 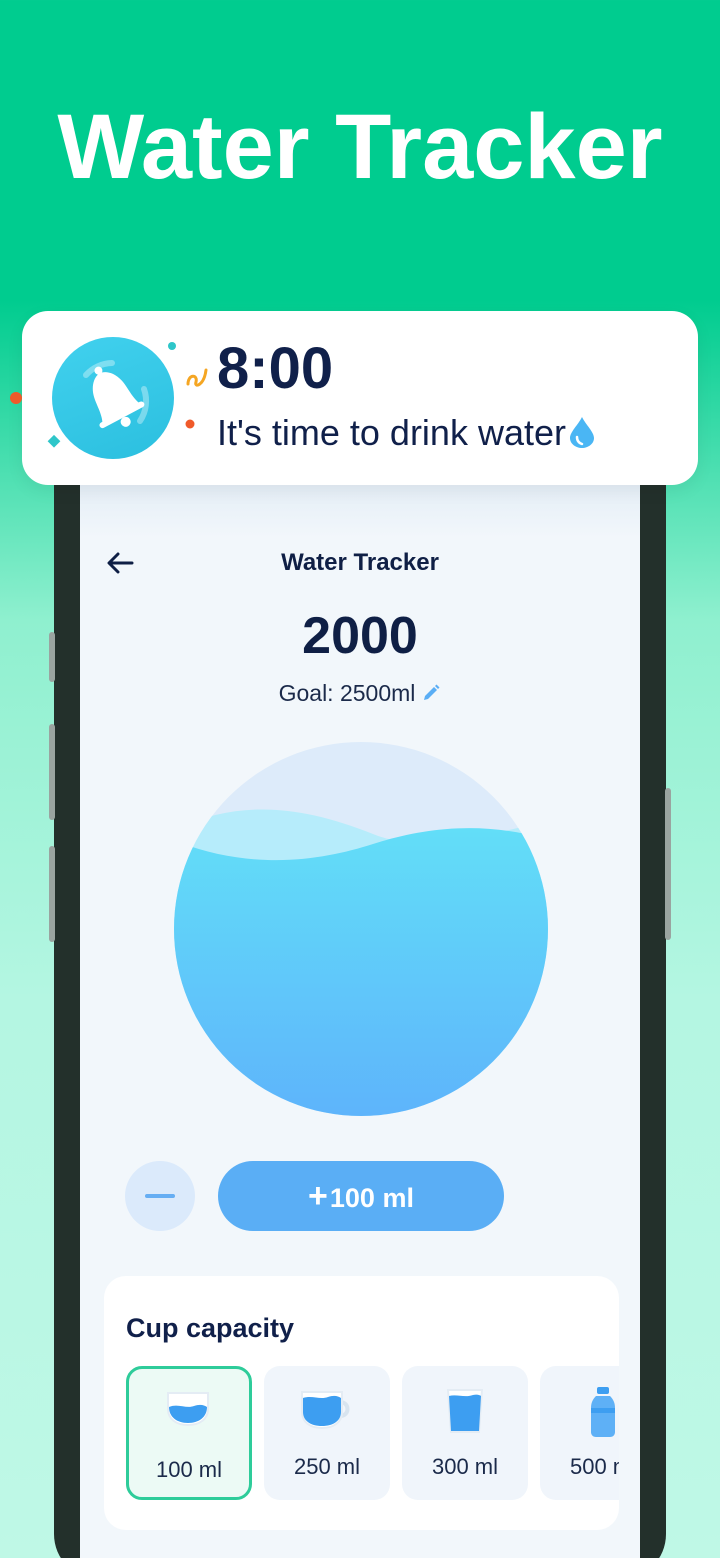 What do you see at coordinates (603, 1412) in the screenshot?
I see `bottle-icon` at bounding box center [603, 1412].